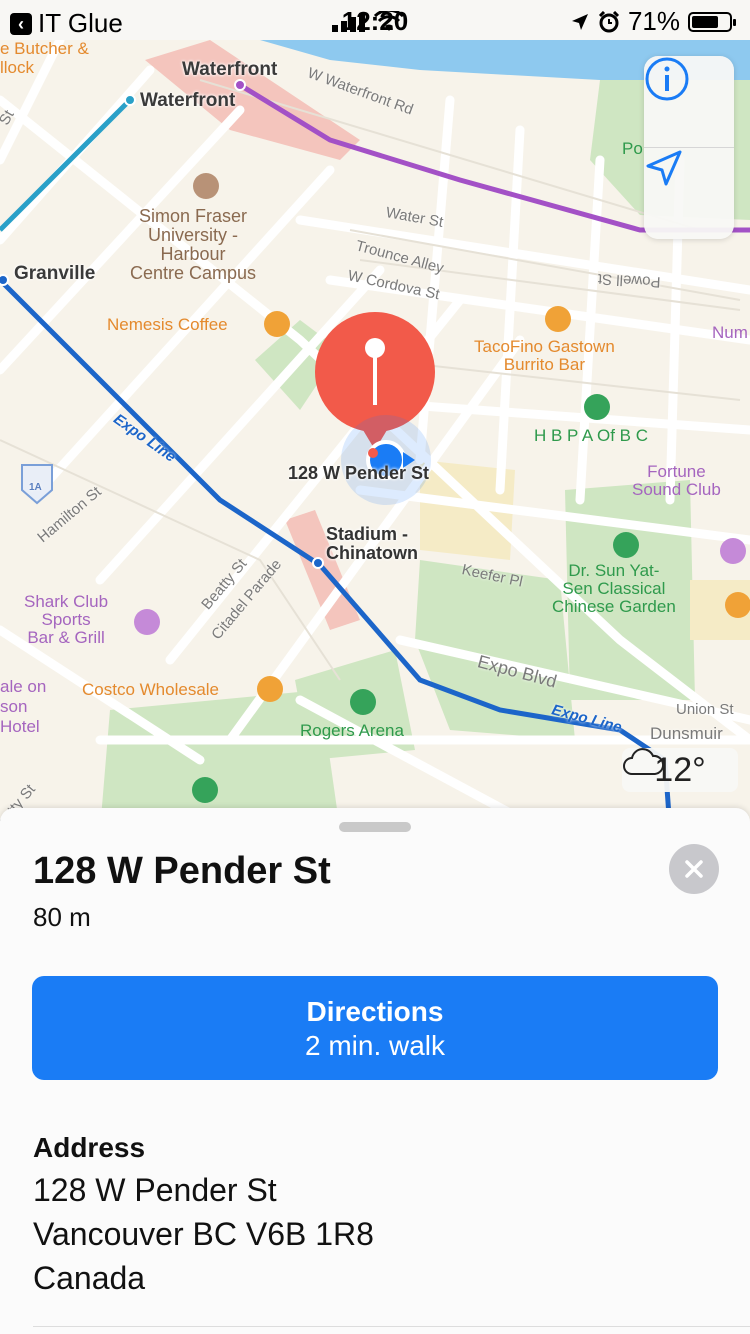  Describe the element at coordinates (155, 1190) in the screenshot. I see `address-line-1: 128 W Pender St` at that location.